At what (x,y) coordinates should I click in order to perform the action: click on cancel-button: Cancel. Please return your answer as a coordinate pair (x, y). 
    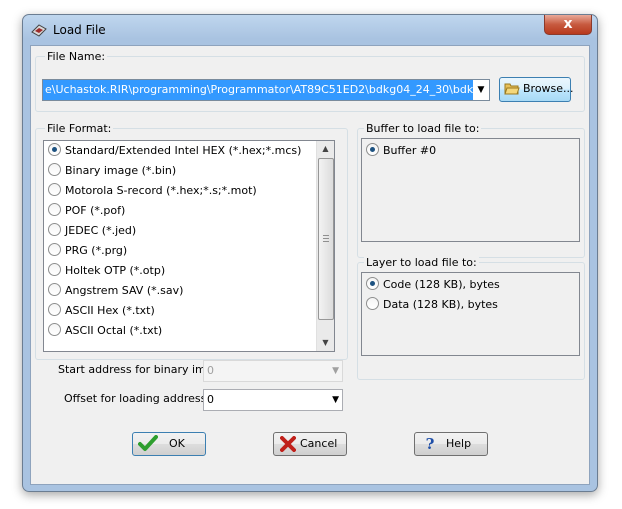
    Looking at the image, I should click on (310, 444).